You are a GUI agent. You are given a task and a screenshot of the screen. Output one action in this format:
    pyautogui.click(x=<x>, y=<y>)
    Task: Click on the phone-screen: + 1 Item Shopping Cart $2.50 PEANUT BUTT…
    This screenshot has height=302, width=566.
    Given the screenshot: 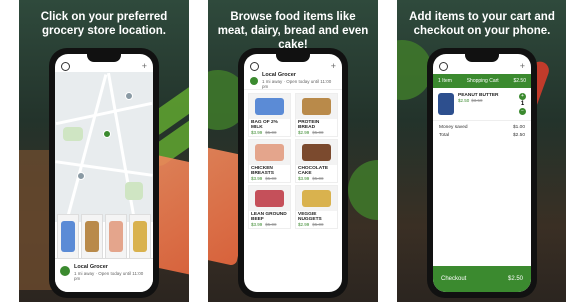 What is the action you would take?
    pyautogui.click(x=482, y=173)
    